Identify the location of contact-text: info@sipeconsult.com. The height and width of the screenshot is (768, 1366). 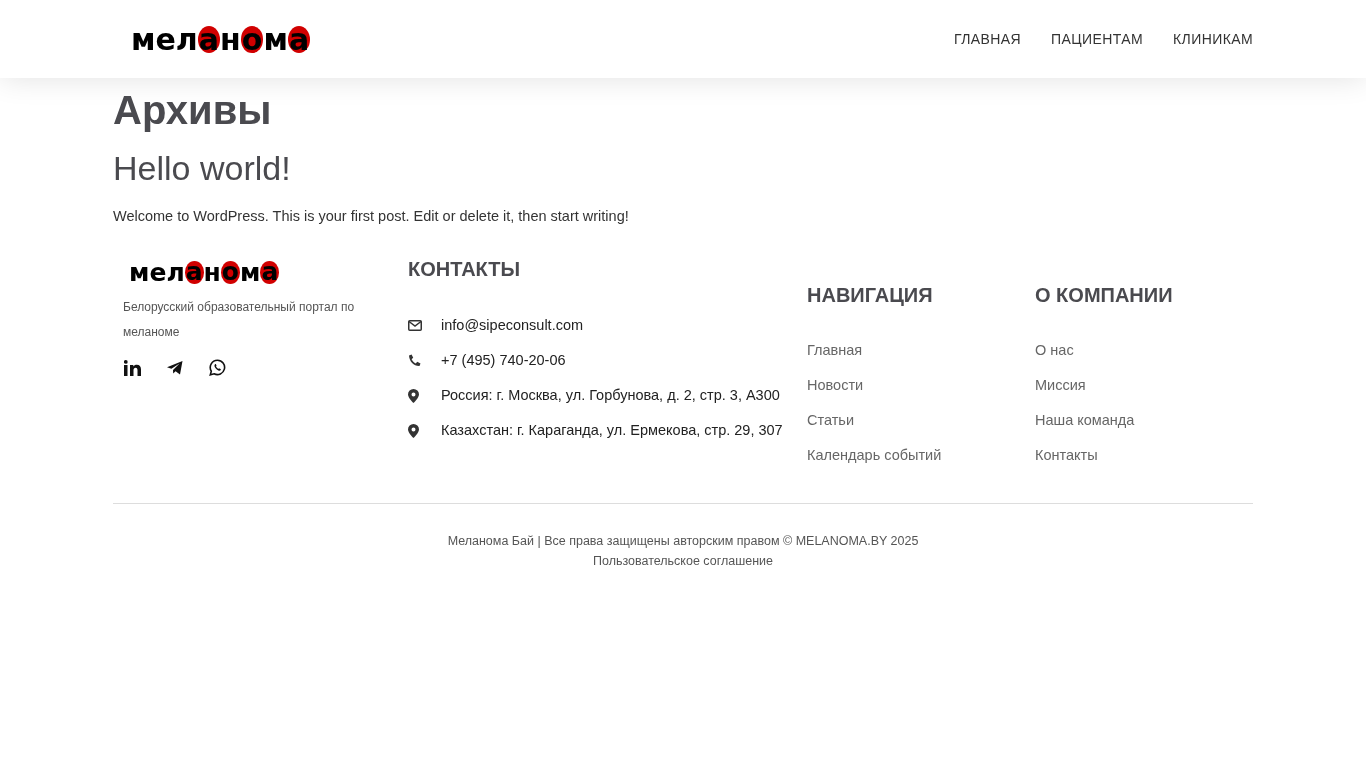
(616, 325).